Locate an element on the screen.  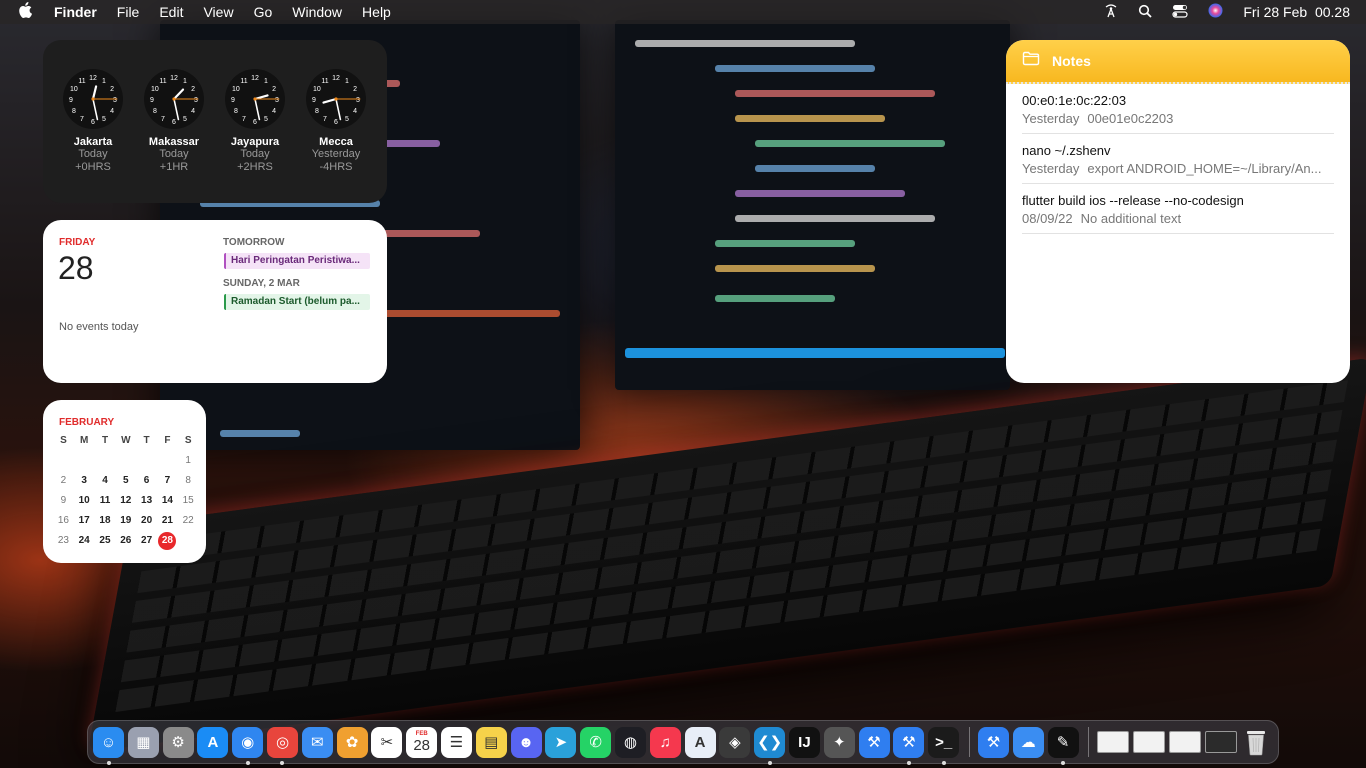
menu-go: Go is located at coordinates (263, 12).